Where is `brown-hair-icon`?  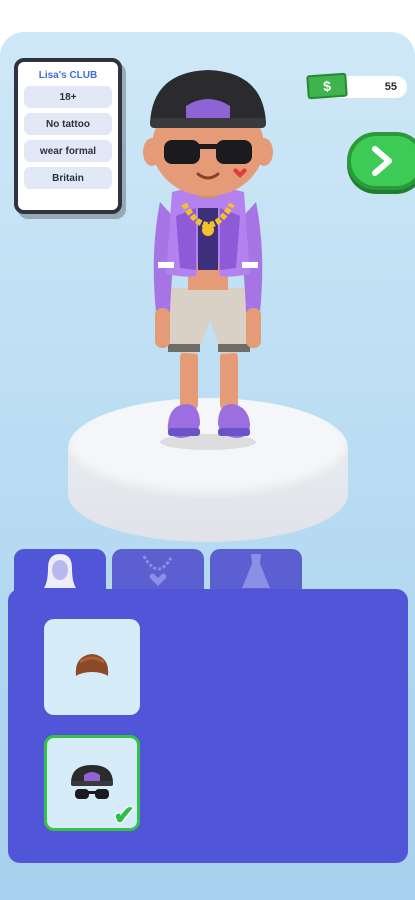
brown-hair-icon is located at coordinates (92, 665).